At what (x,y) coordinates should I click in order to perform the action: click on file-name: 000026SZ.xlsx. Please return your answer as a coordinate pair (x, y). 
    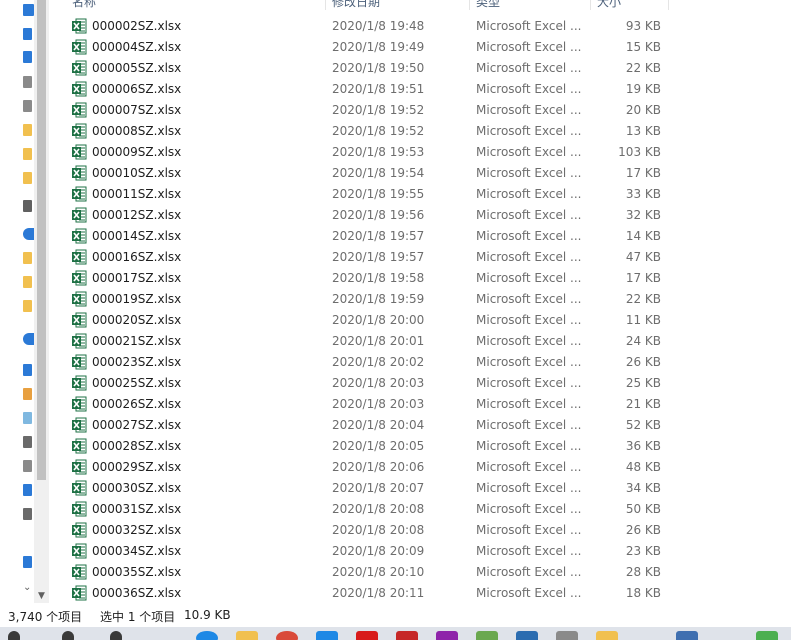
    Looking at the image, I should click on (137, 404).